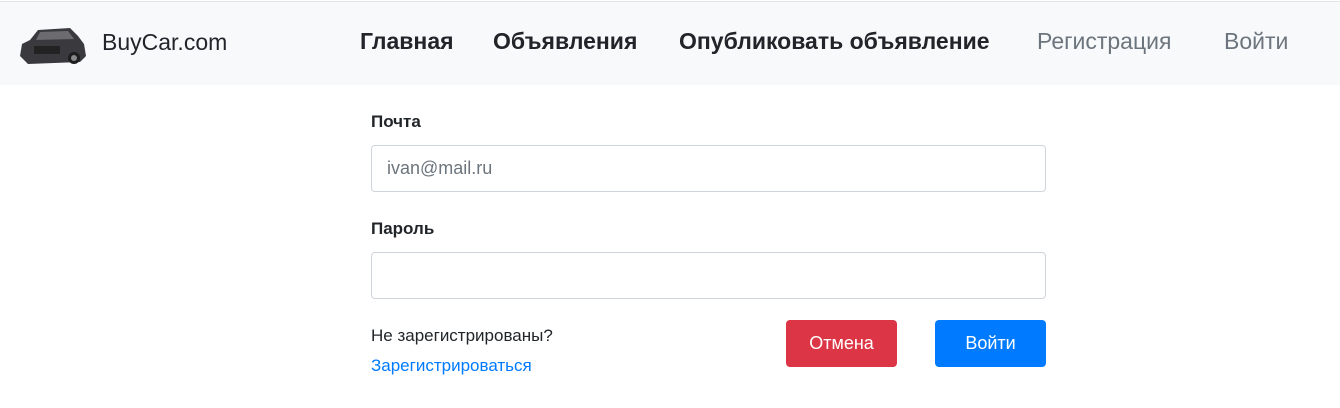  I want to click on nav-login: Войти, so click(1256, 41).